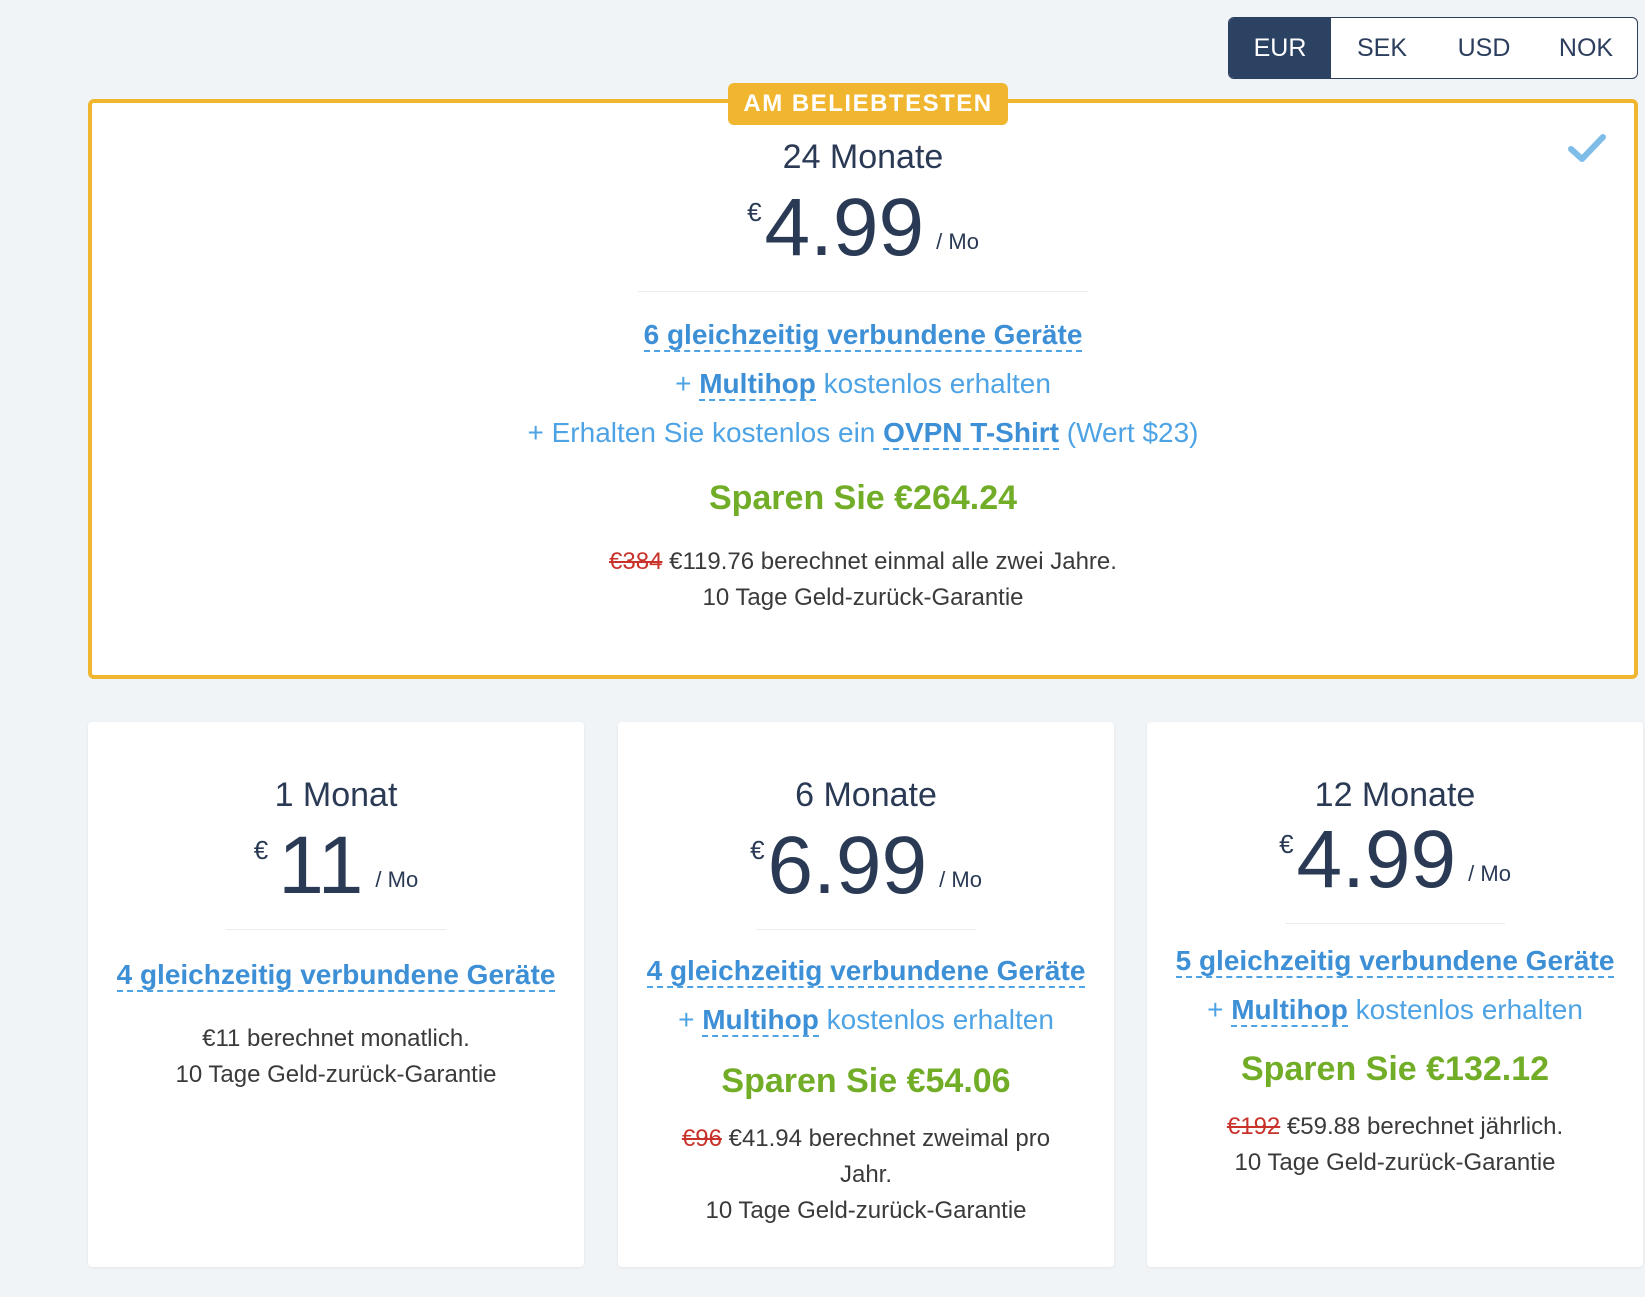  I want to click on feature-devices: 5 gleichzeitig verbundene Geräte, so click(1395, 960).